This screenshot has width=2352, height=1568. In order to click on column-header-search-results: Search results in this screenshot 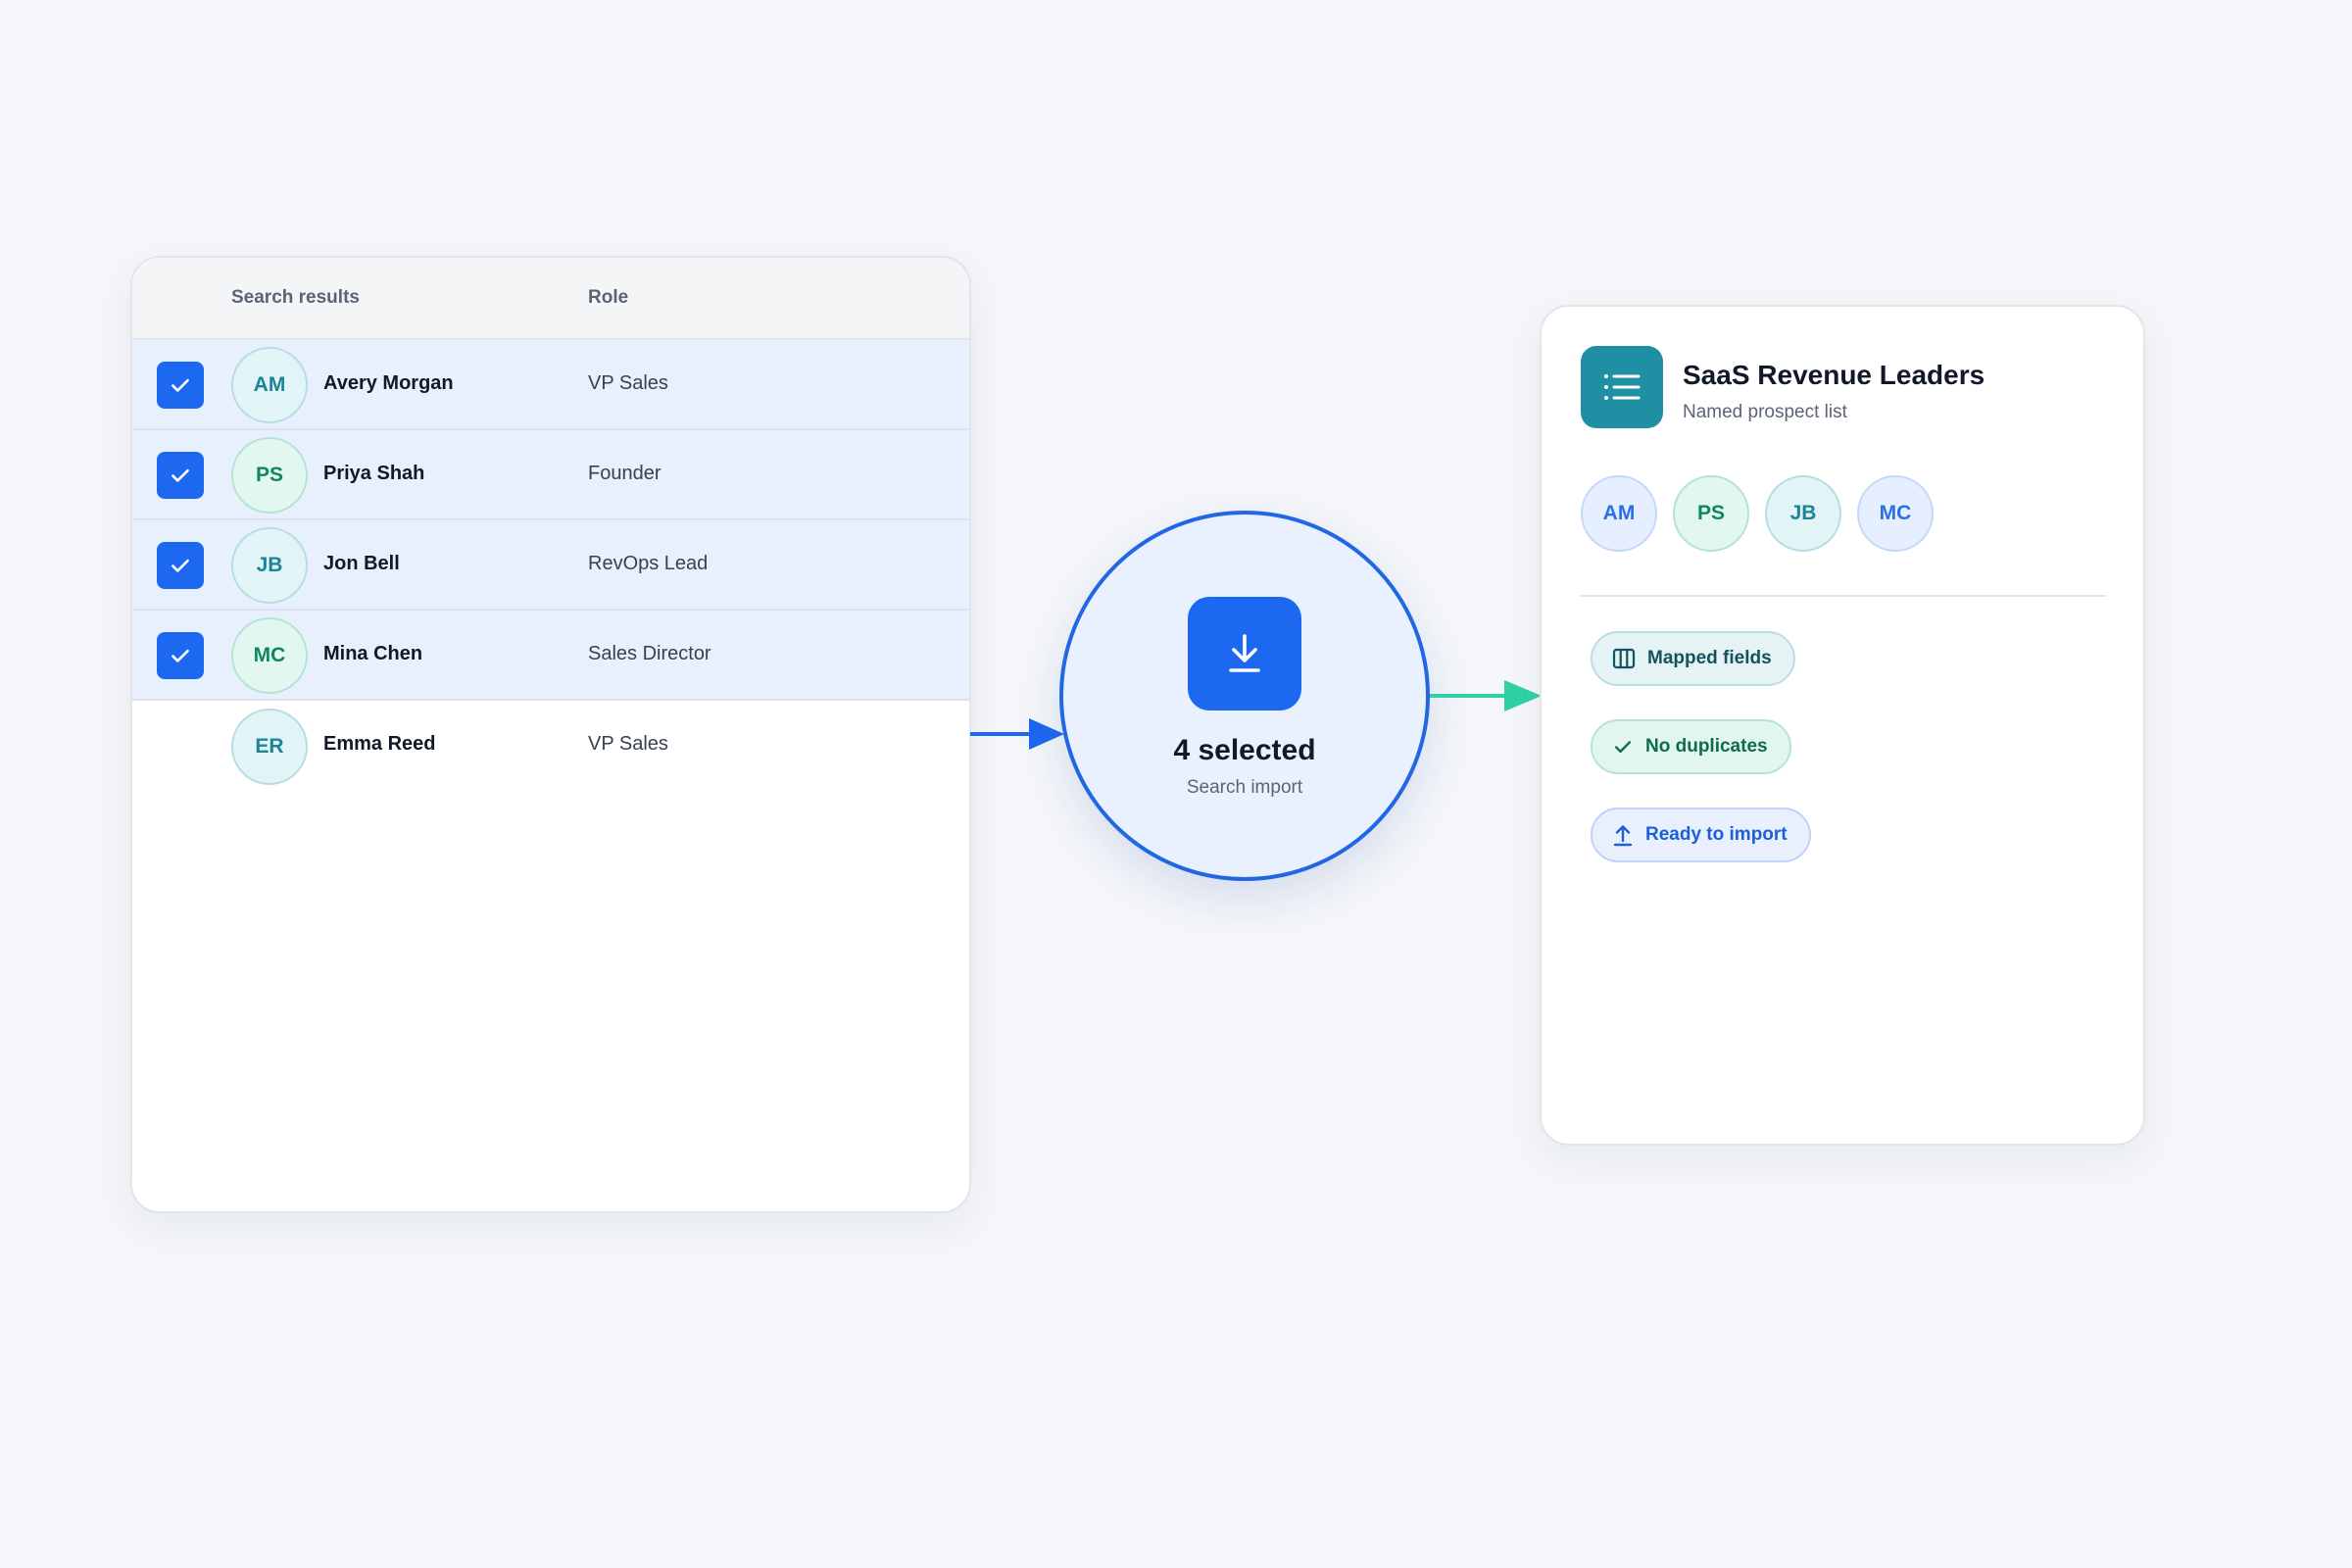, I will do `click(295, 298)`.